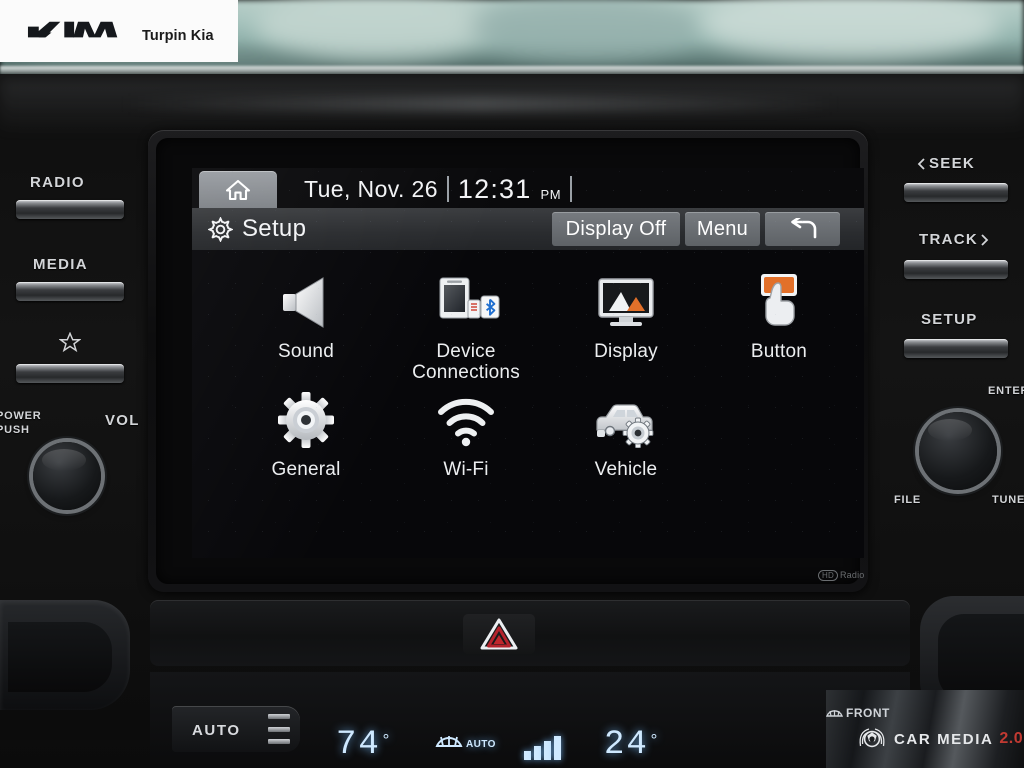 This screenshot has height=768, width=1024. I want to click on back-button, so click(802, 229).